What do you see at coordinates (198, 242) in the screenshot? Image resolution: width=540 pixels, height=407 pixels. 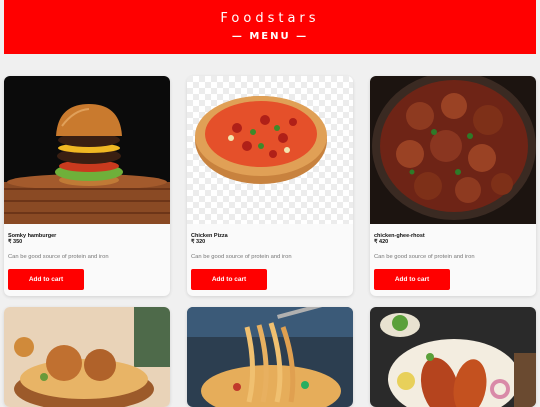 I see `item-price: ₹ 320` at bounding box center [198, 242].